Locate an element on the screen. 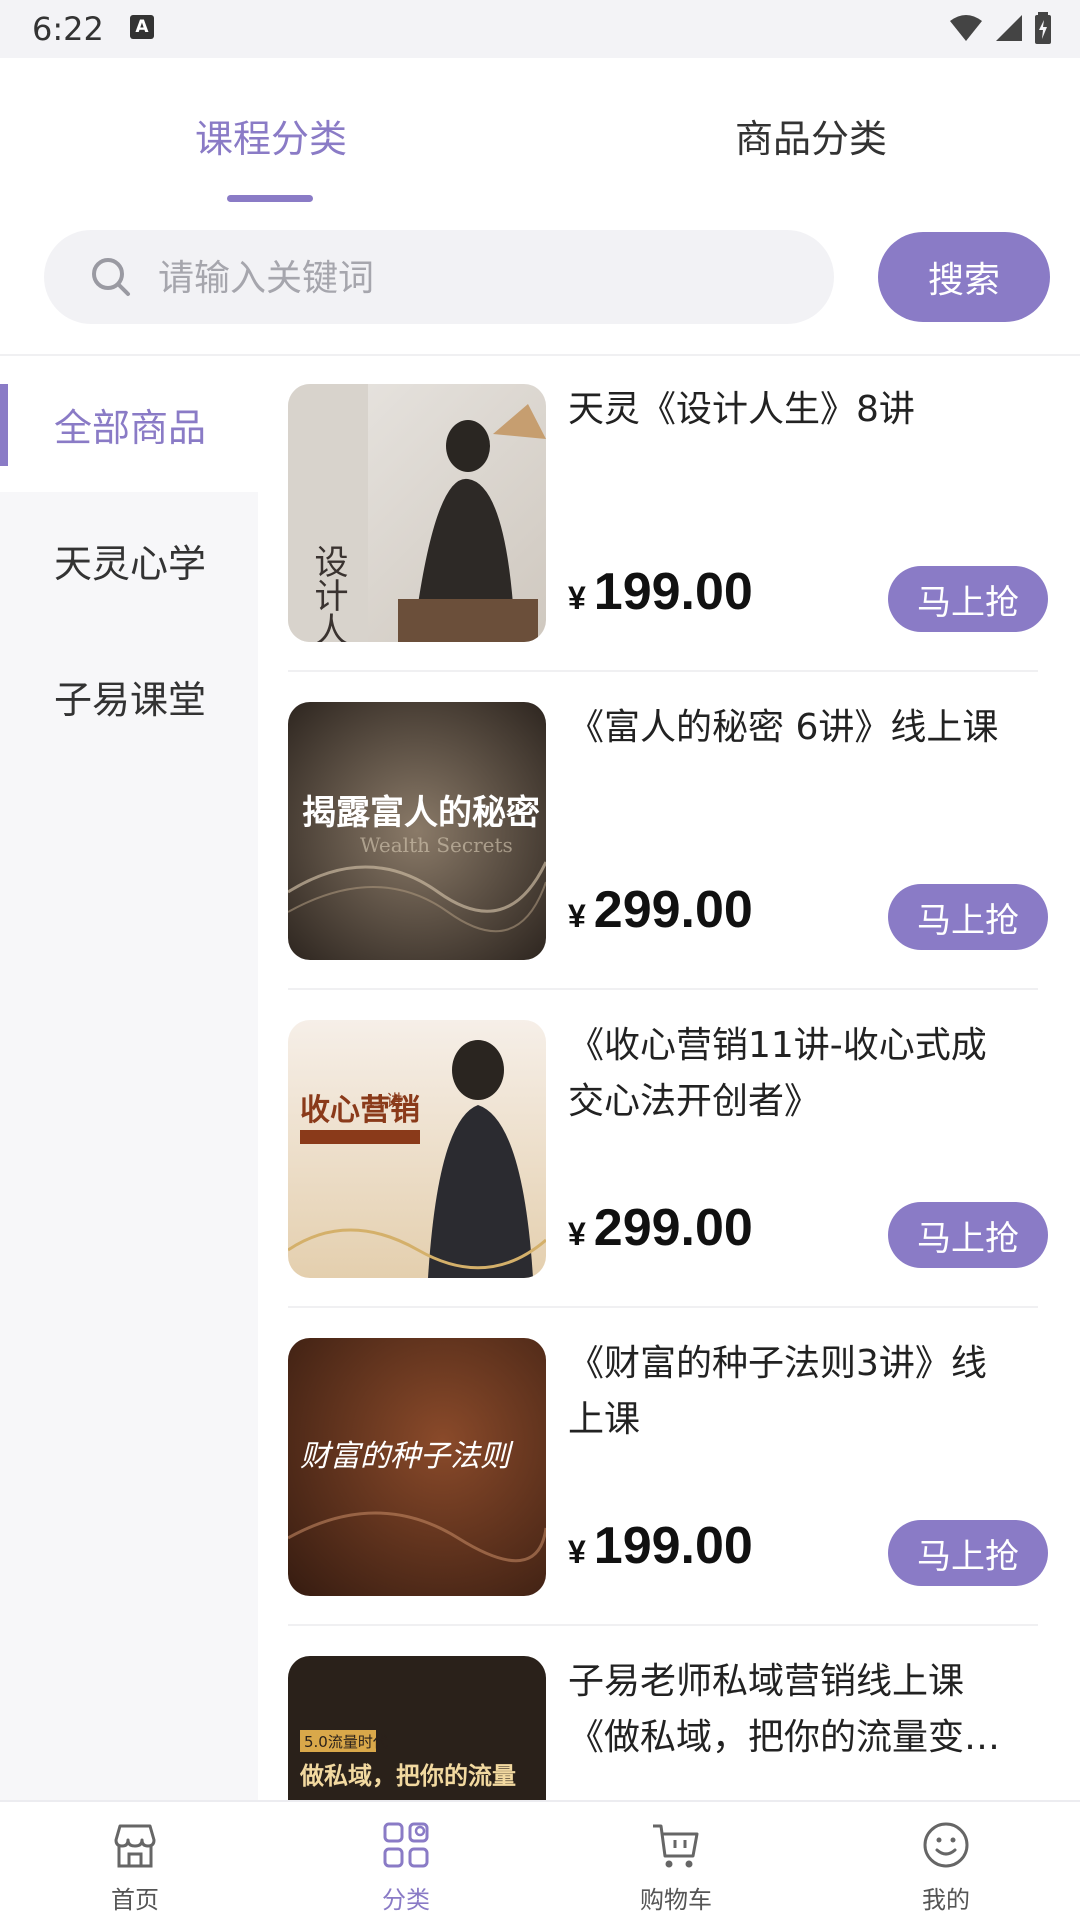  product-thumbnail: 揭露富人的秘密 Wealth Secrets is located at coordinates (417, 831).